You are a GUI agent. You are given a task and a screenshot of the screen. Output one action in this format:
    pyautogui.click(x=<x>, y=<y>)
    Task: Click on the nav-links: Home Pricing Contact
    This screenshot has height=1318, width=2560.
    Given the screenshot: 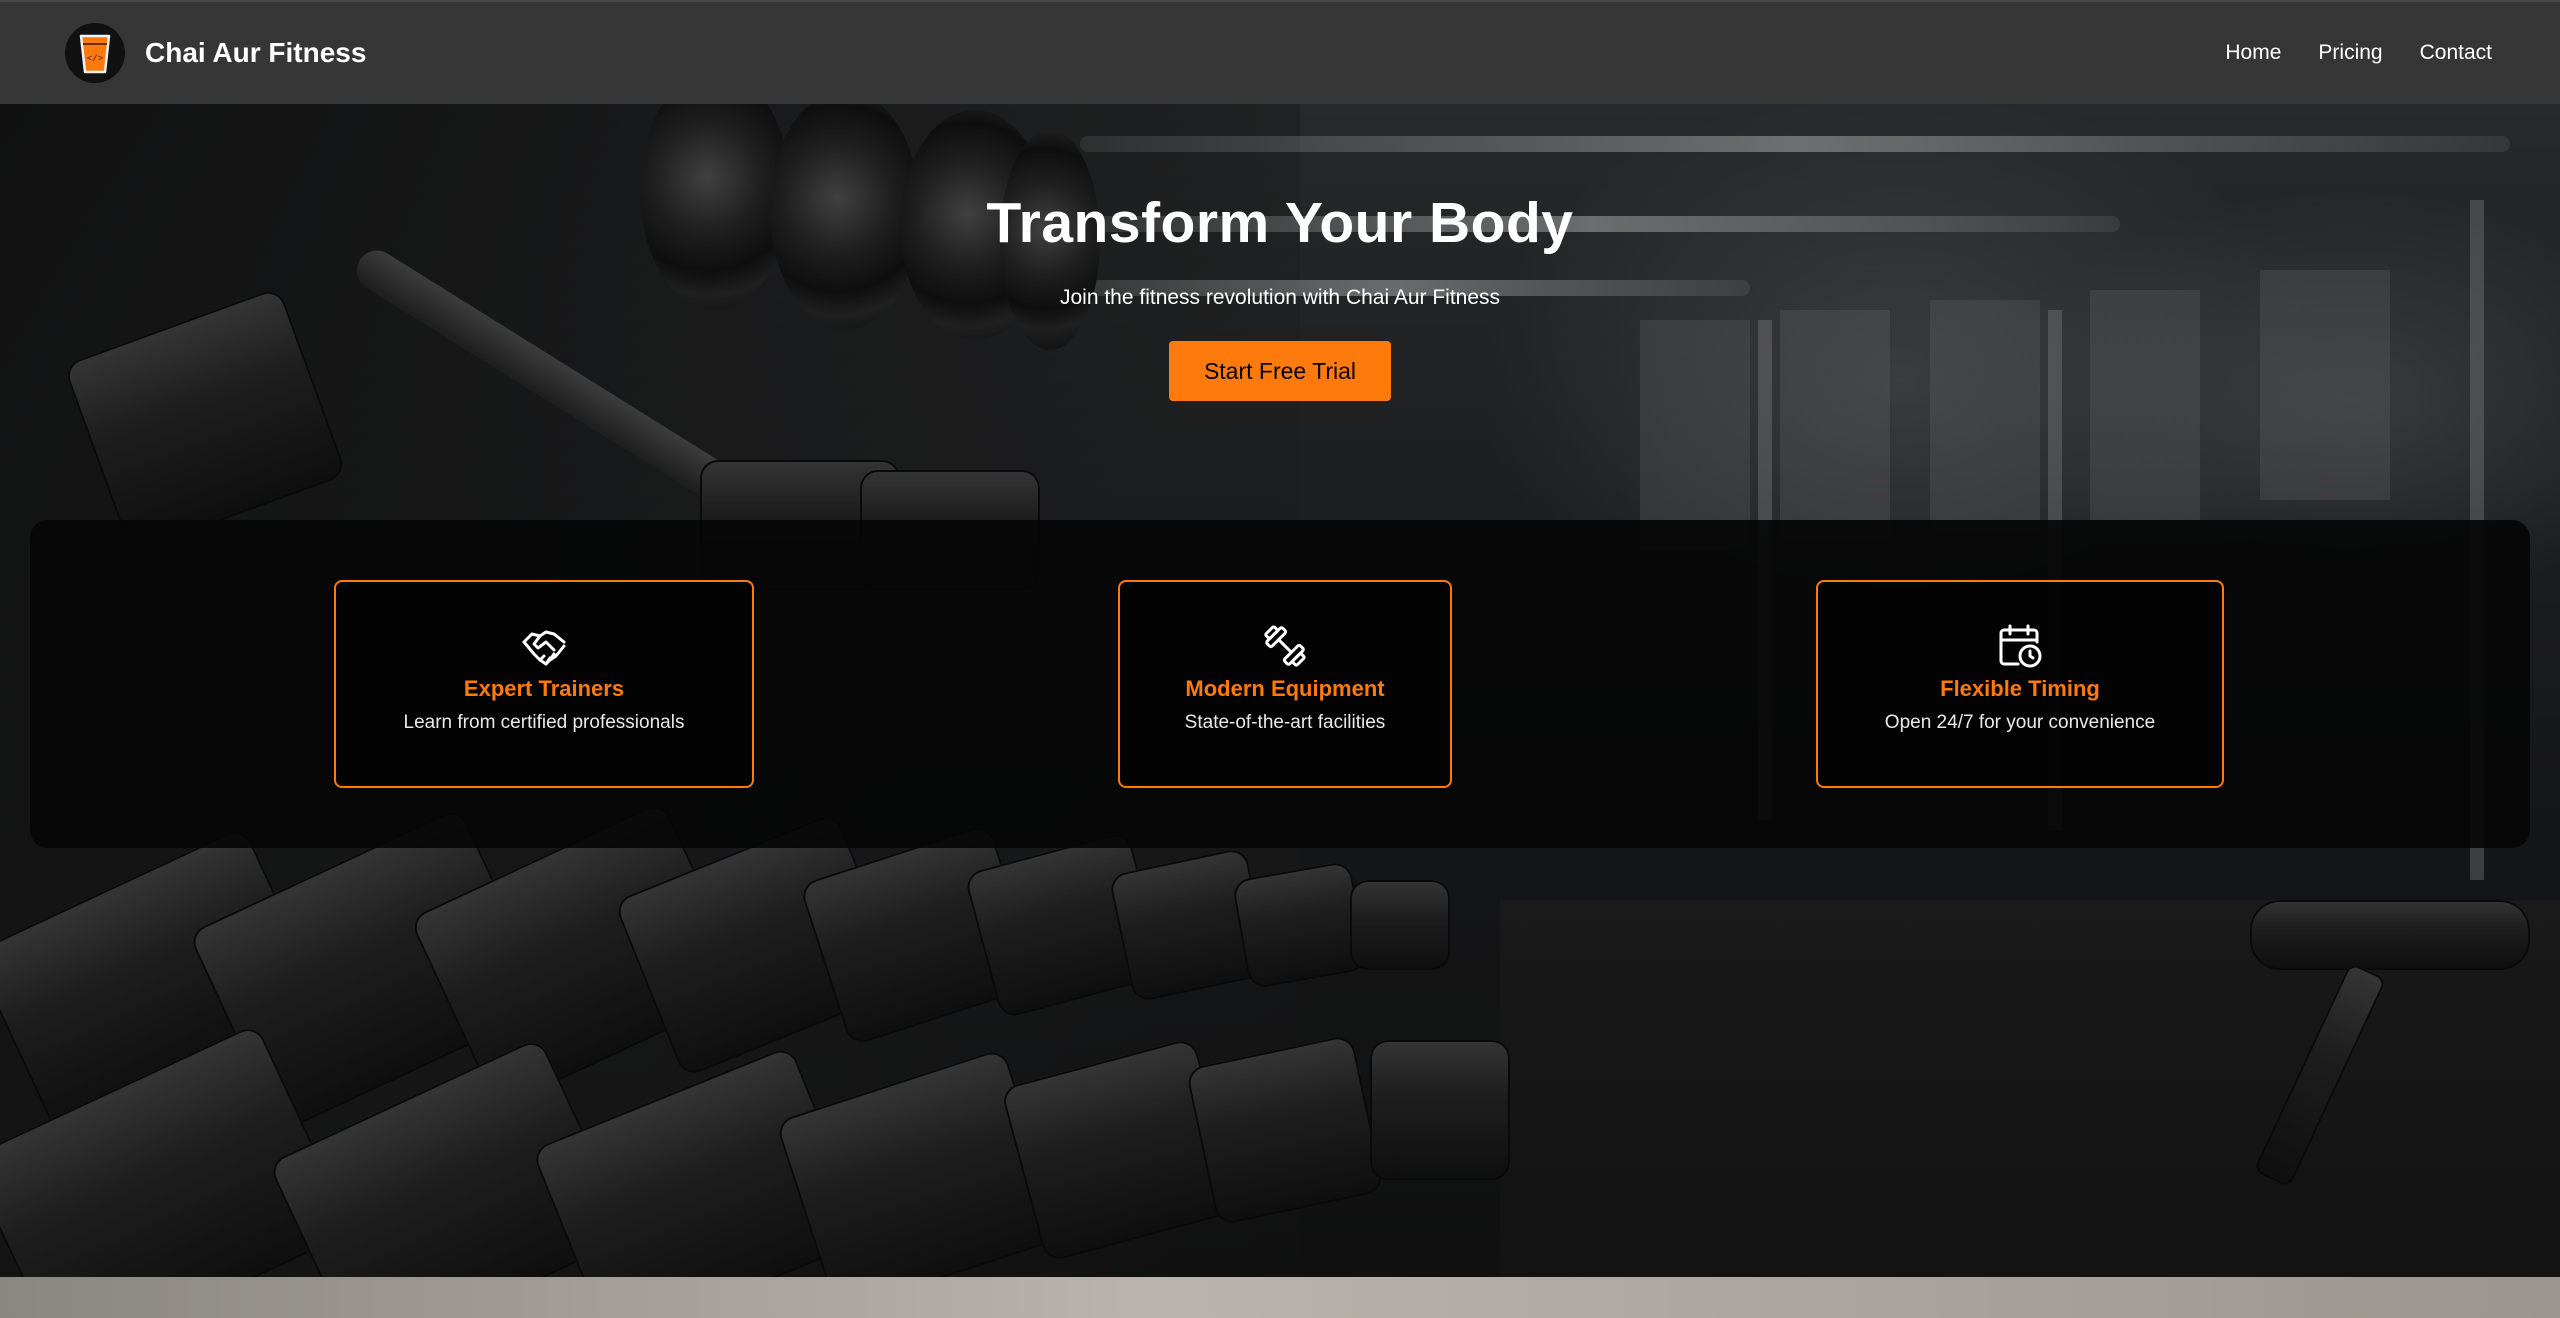 What is the action you would take?
    pyautogui.click(x=2358, y=53)
    